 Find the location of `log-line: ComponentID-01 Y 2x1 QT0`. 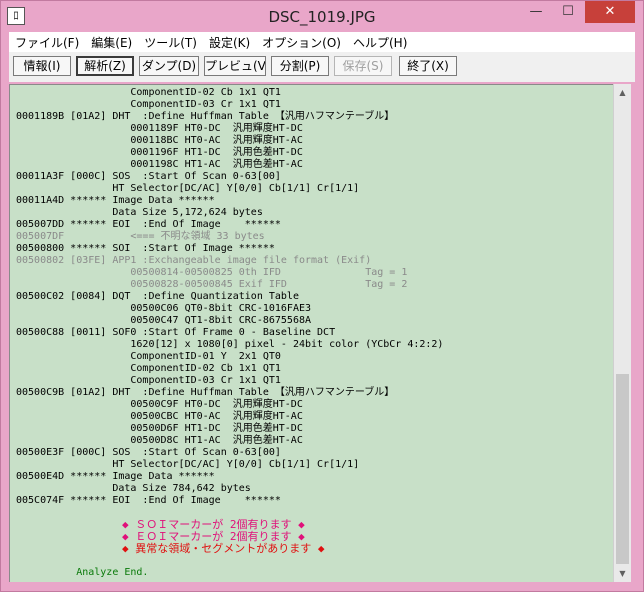

log-line: ComponentID-01 Y 2x1 QT0 is located at coordinates (148, 356).